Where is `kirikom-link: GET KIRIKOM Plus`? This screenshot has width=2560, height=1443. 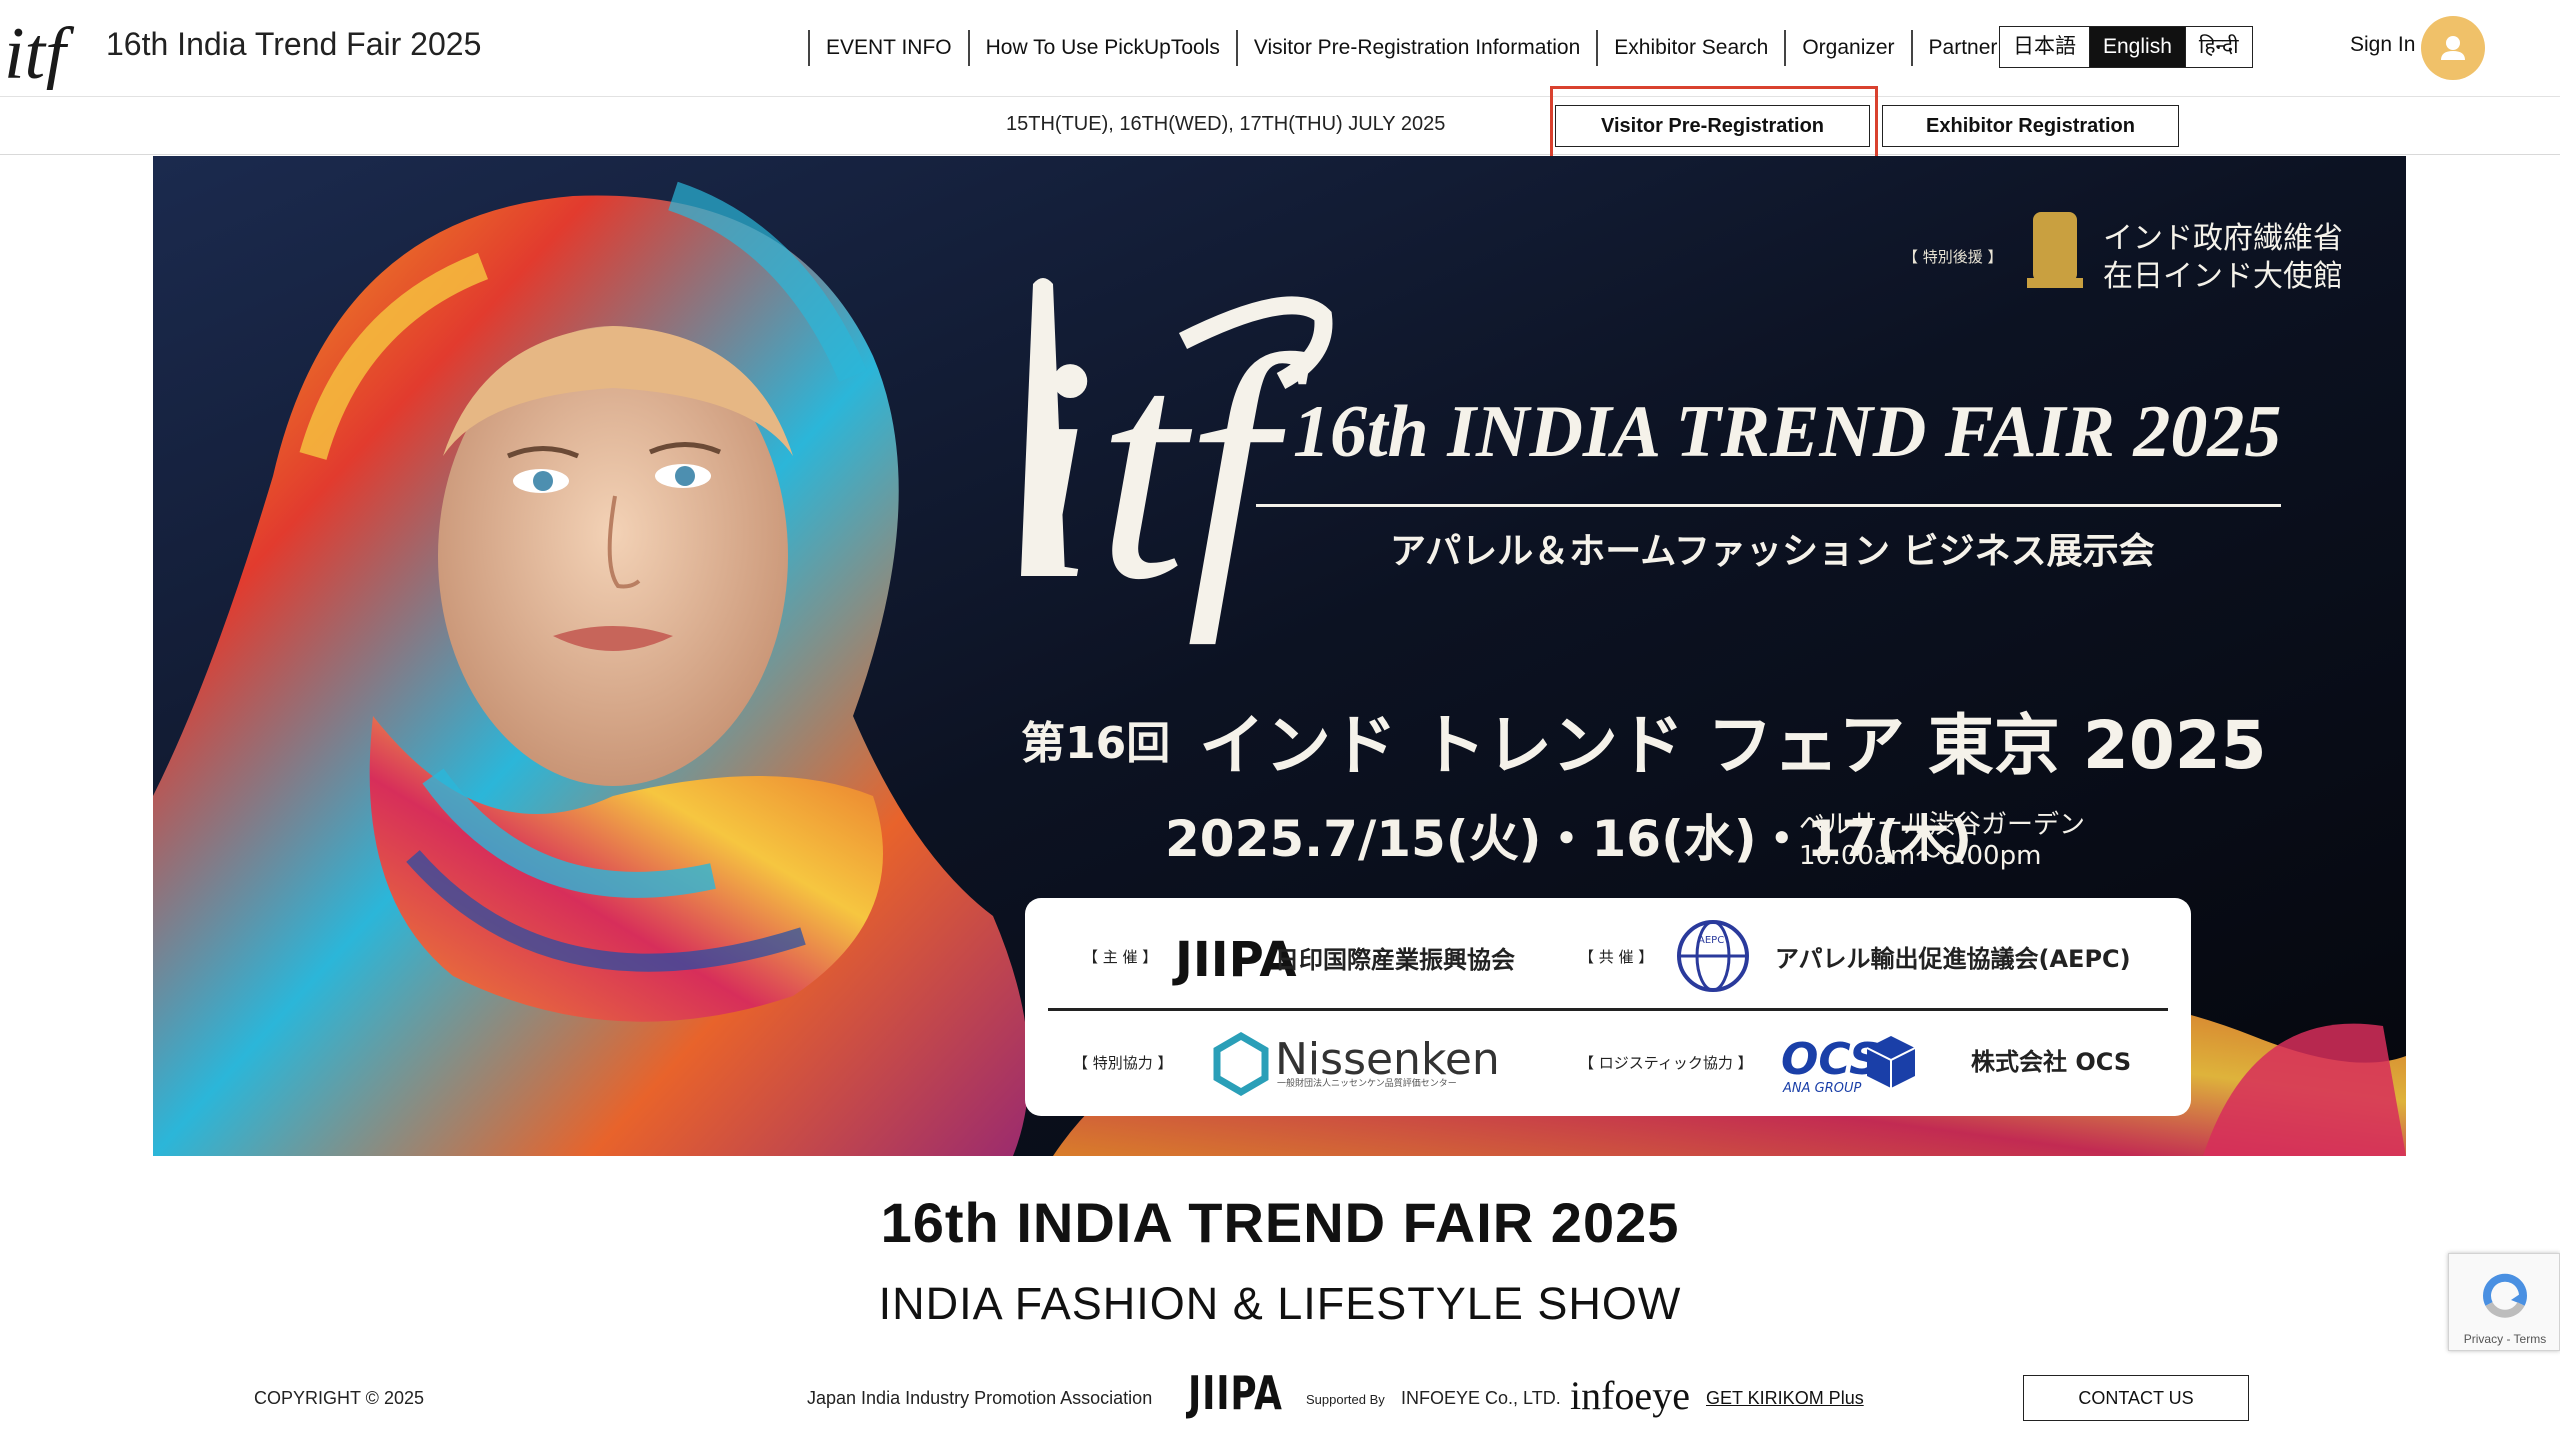 kirikom-link: GET KIRIKOM Plus is located at coordinates (1785, 1398).